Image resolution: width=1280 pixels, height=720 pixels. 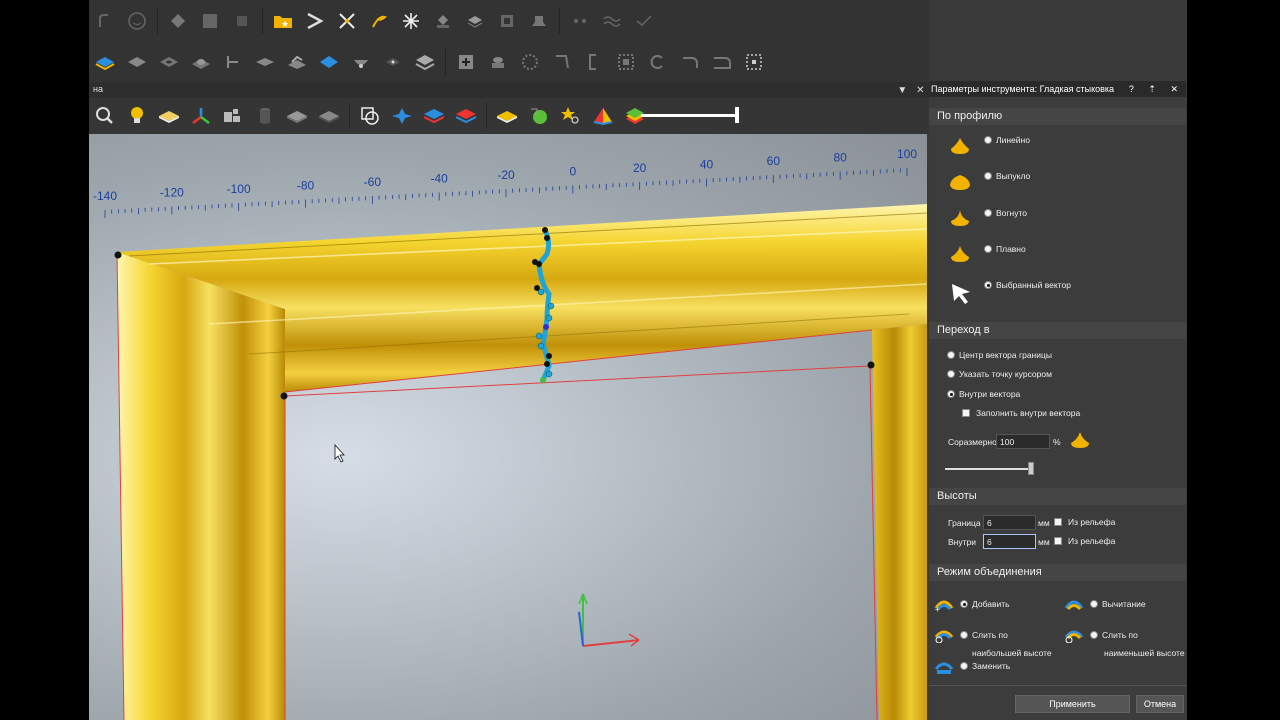 What do you see at coordinates (1058, 541) in the screenshot?
I see `inside-from-relief-checkbox` at bounding box center [1058, 541].